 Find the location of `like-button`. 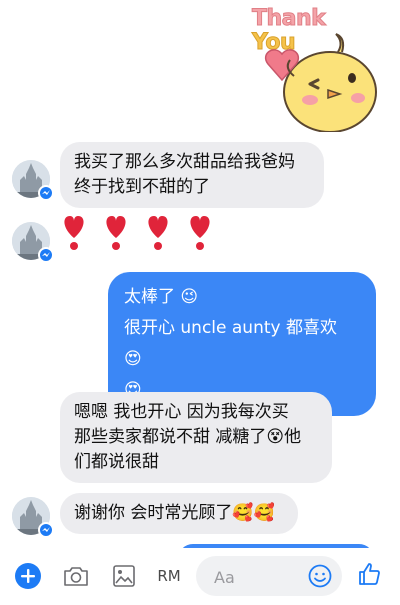

like-button is located at coordinates (370, 574).